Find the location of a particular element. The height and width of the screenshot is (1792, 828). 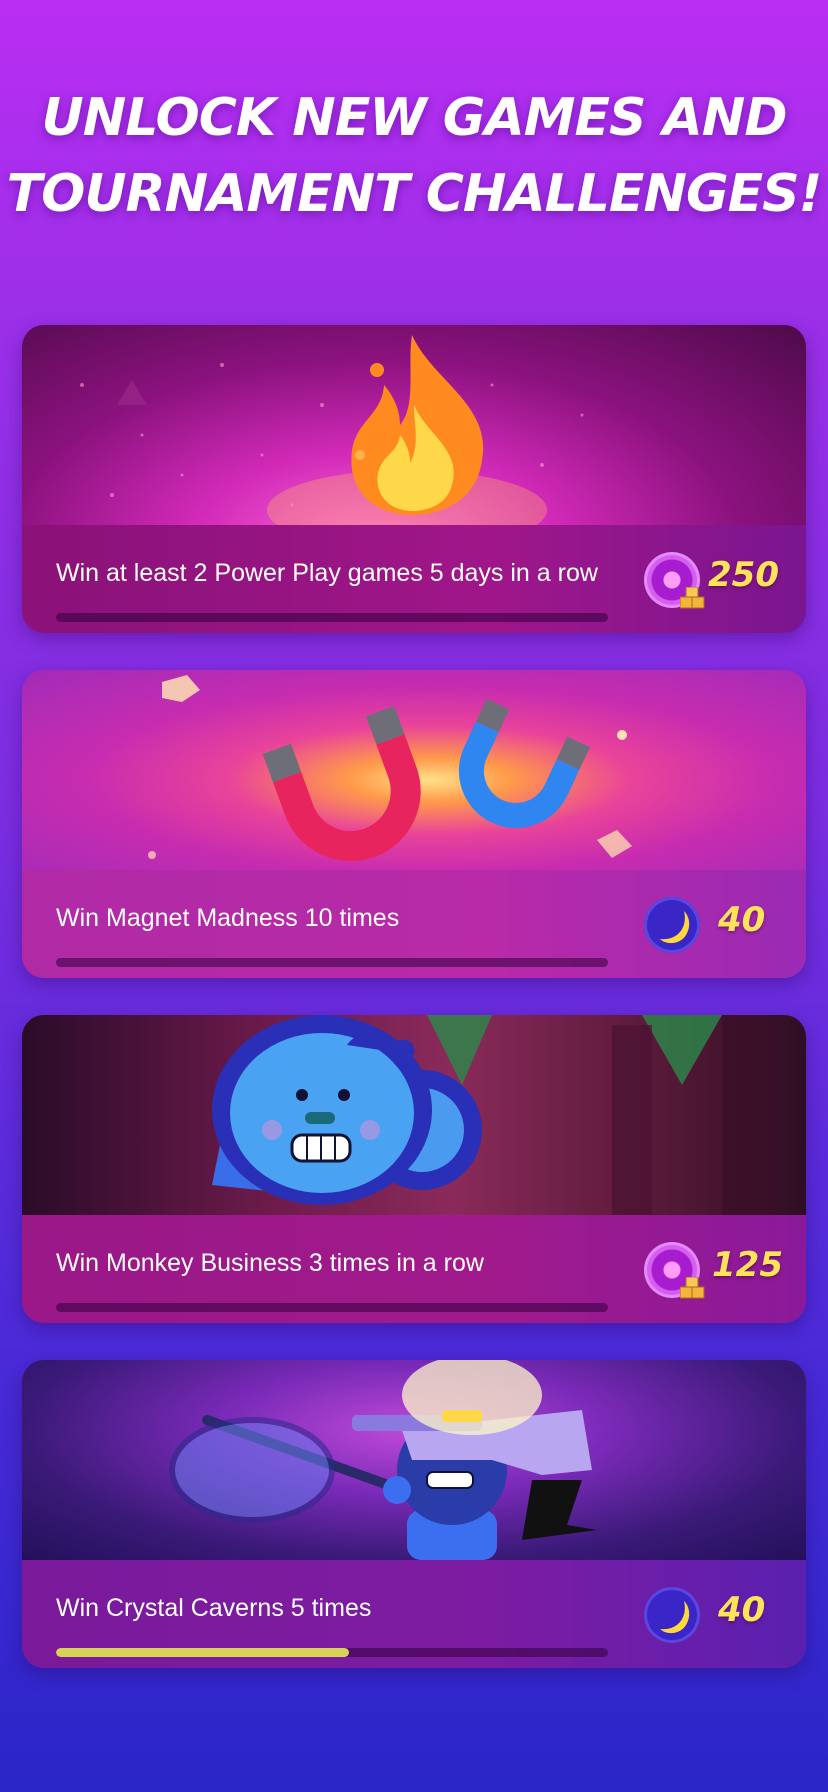

challenge-info-bar: Win Monkey Business 3 times in a row 125 is located at coordinates (414, 1269).